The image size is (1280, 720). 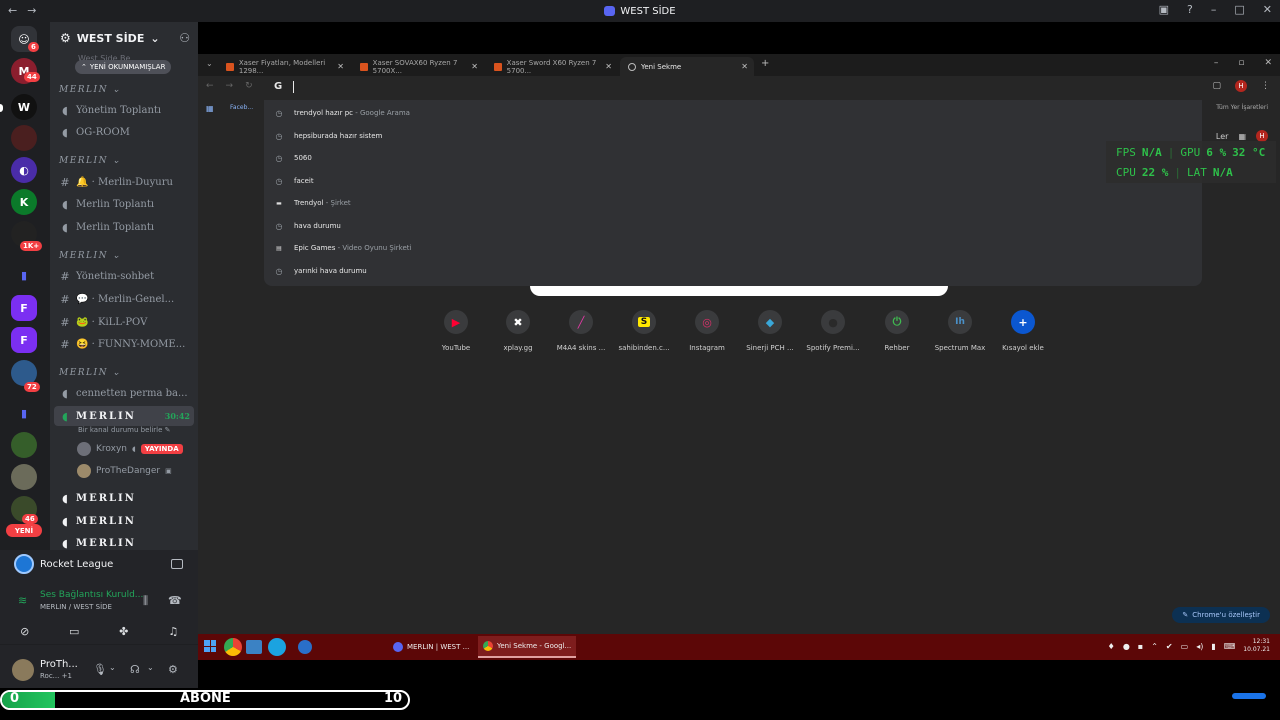 What do you see at coordinates (1256, 646) in the screenshot?
I see `clock: 12:31 10.07.21` at bounding box center [1256, 646].